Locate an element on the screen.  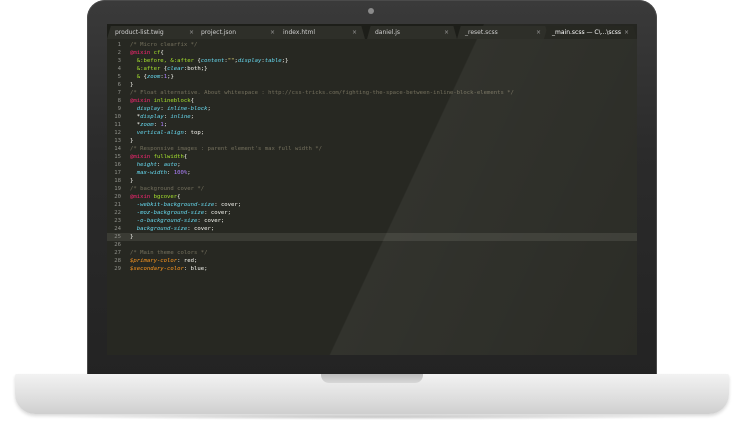
line-number: 23 is located at coordinates (117, 221).